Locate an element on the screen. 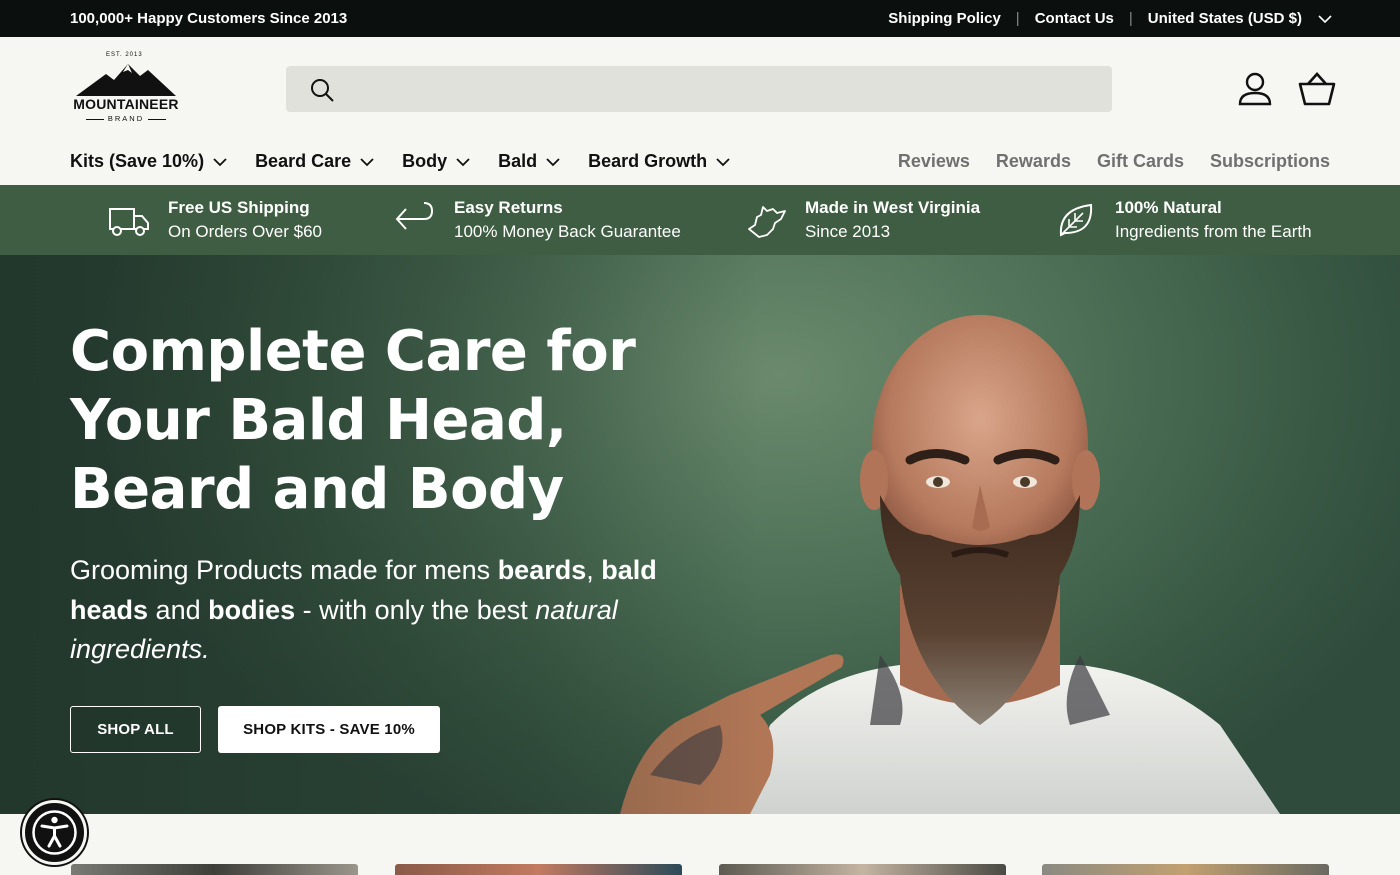 Image resolution: width=1400 pixels, height=875 pixels. trust-title: Made in West Virginia is located at coordinates (893, 207).